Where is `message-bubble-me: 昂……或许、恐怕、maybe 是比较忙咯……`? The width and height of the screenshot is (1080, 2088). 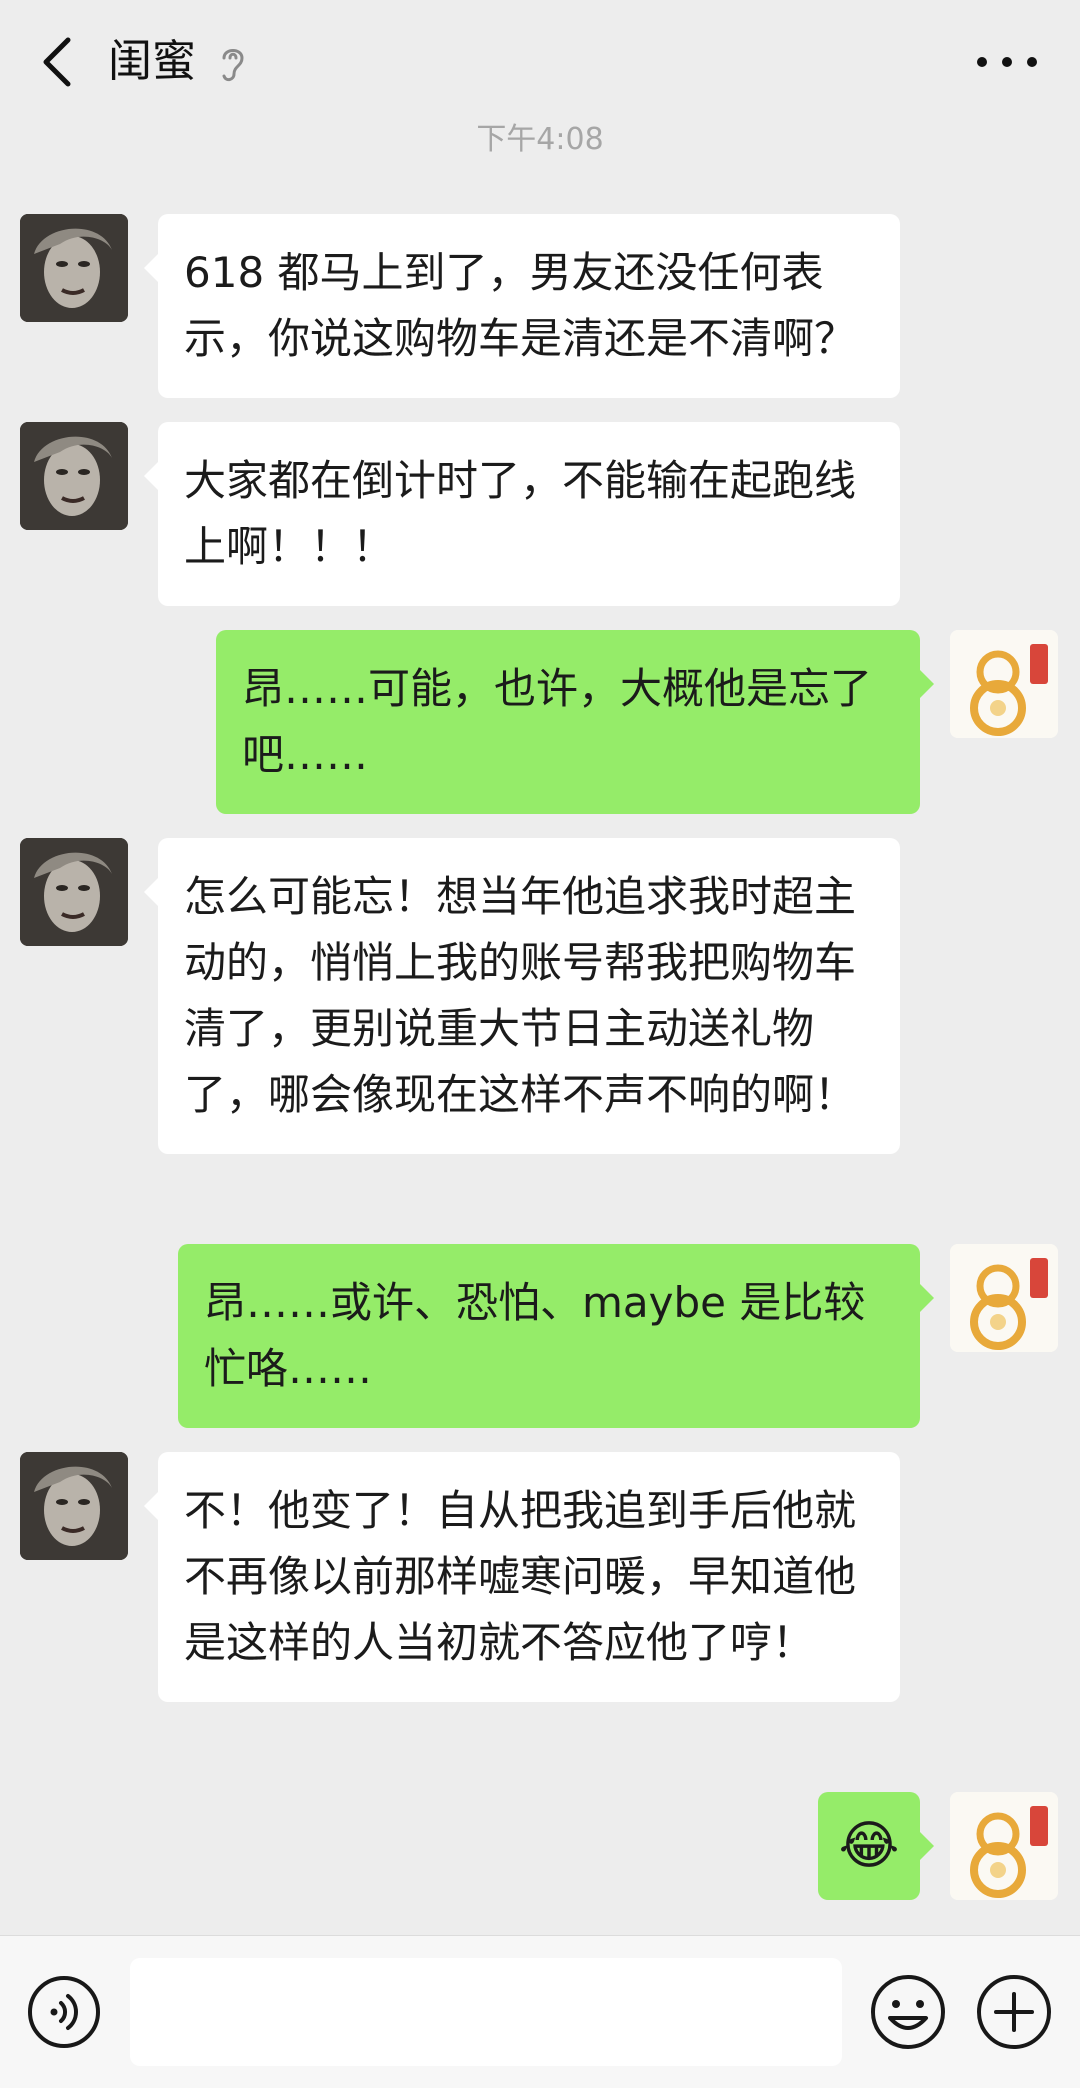 message-bubble-me: 昂……或许、恐怕、maybe 是比较忙咯…… is located at coordinates (556, 1336).